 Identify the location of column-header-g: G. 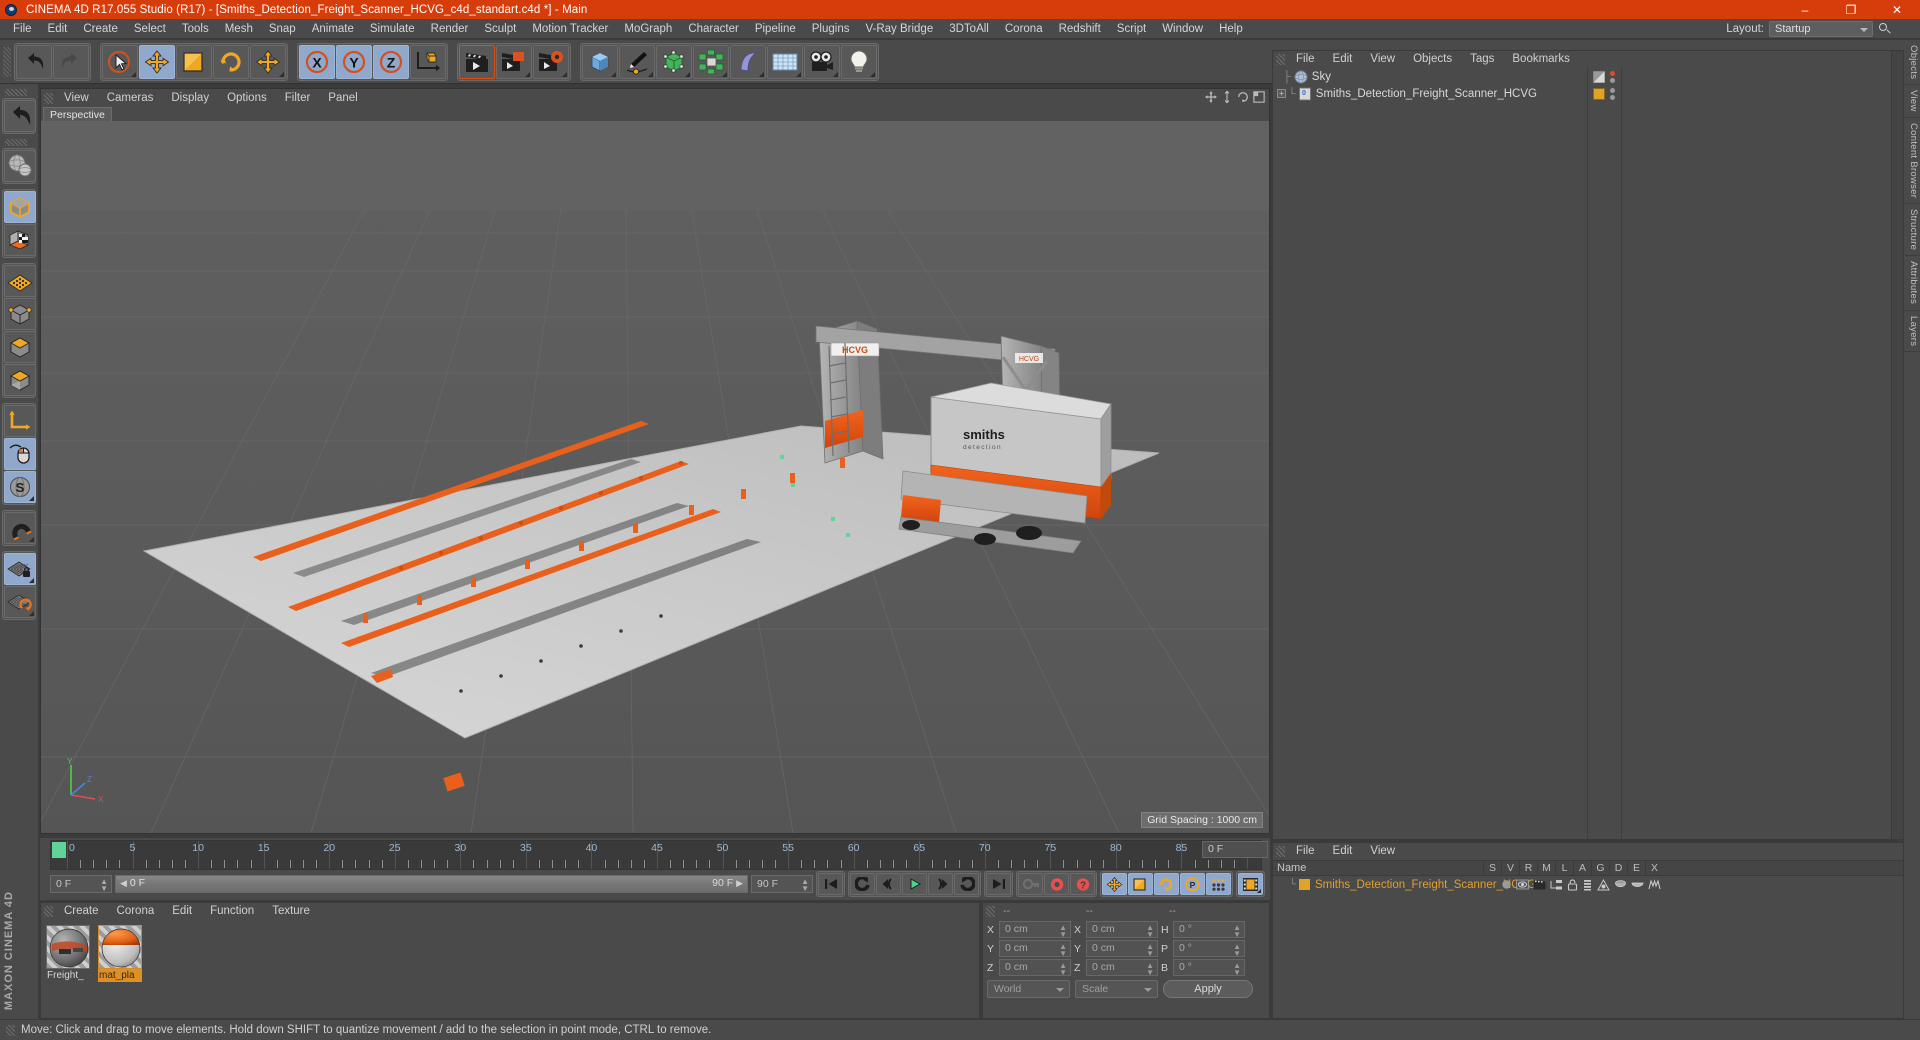
(1600, 868).